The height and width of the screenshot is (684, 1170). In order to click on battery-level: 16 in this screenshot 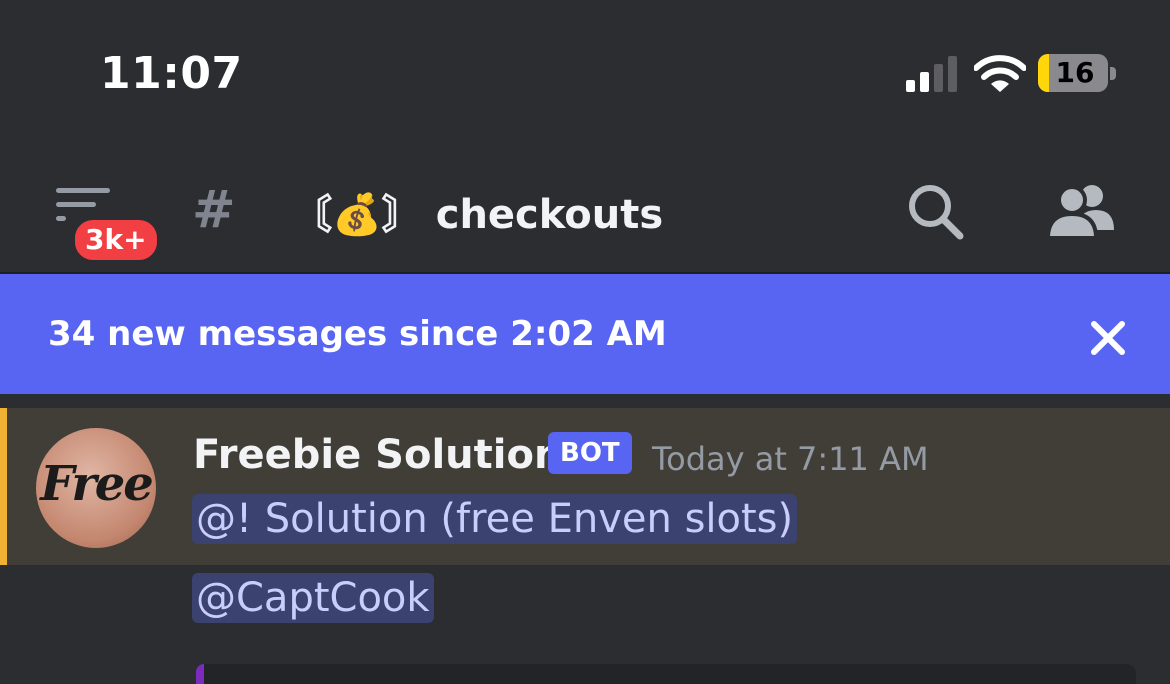, I will do `click(1075, 72)`.